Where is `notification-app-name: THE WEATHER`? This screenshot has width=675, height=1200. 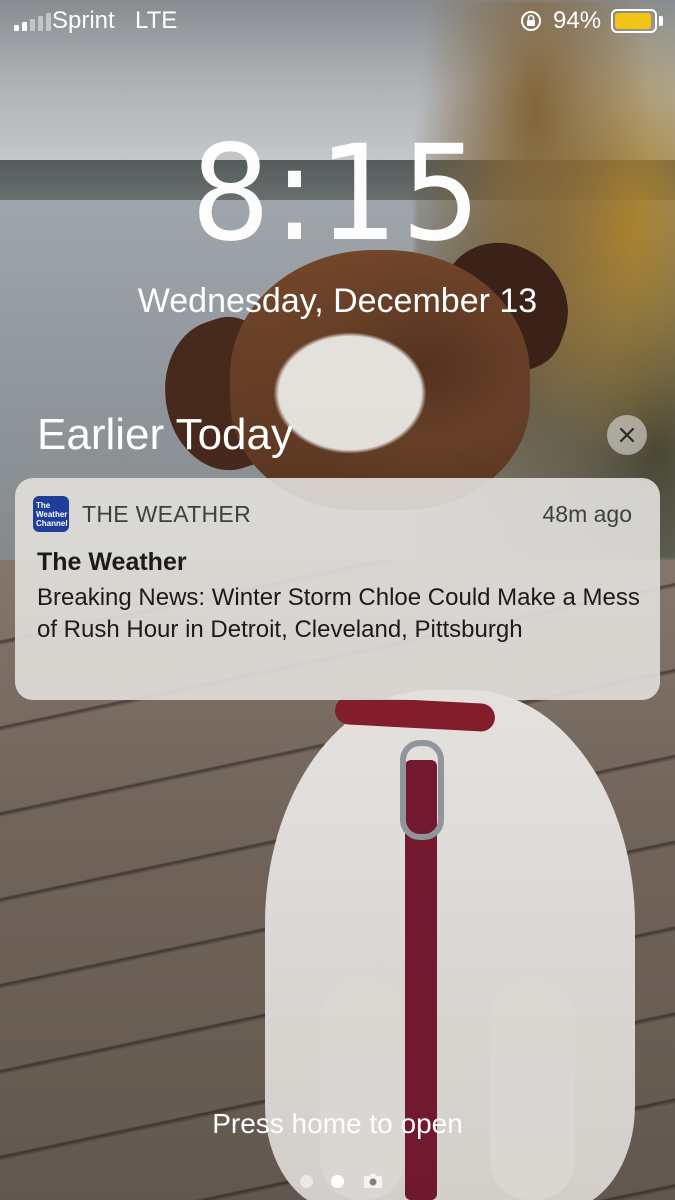 notification-app-name: THE WEATHER is located at coordinates (166, 514).